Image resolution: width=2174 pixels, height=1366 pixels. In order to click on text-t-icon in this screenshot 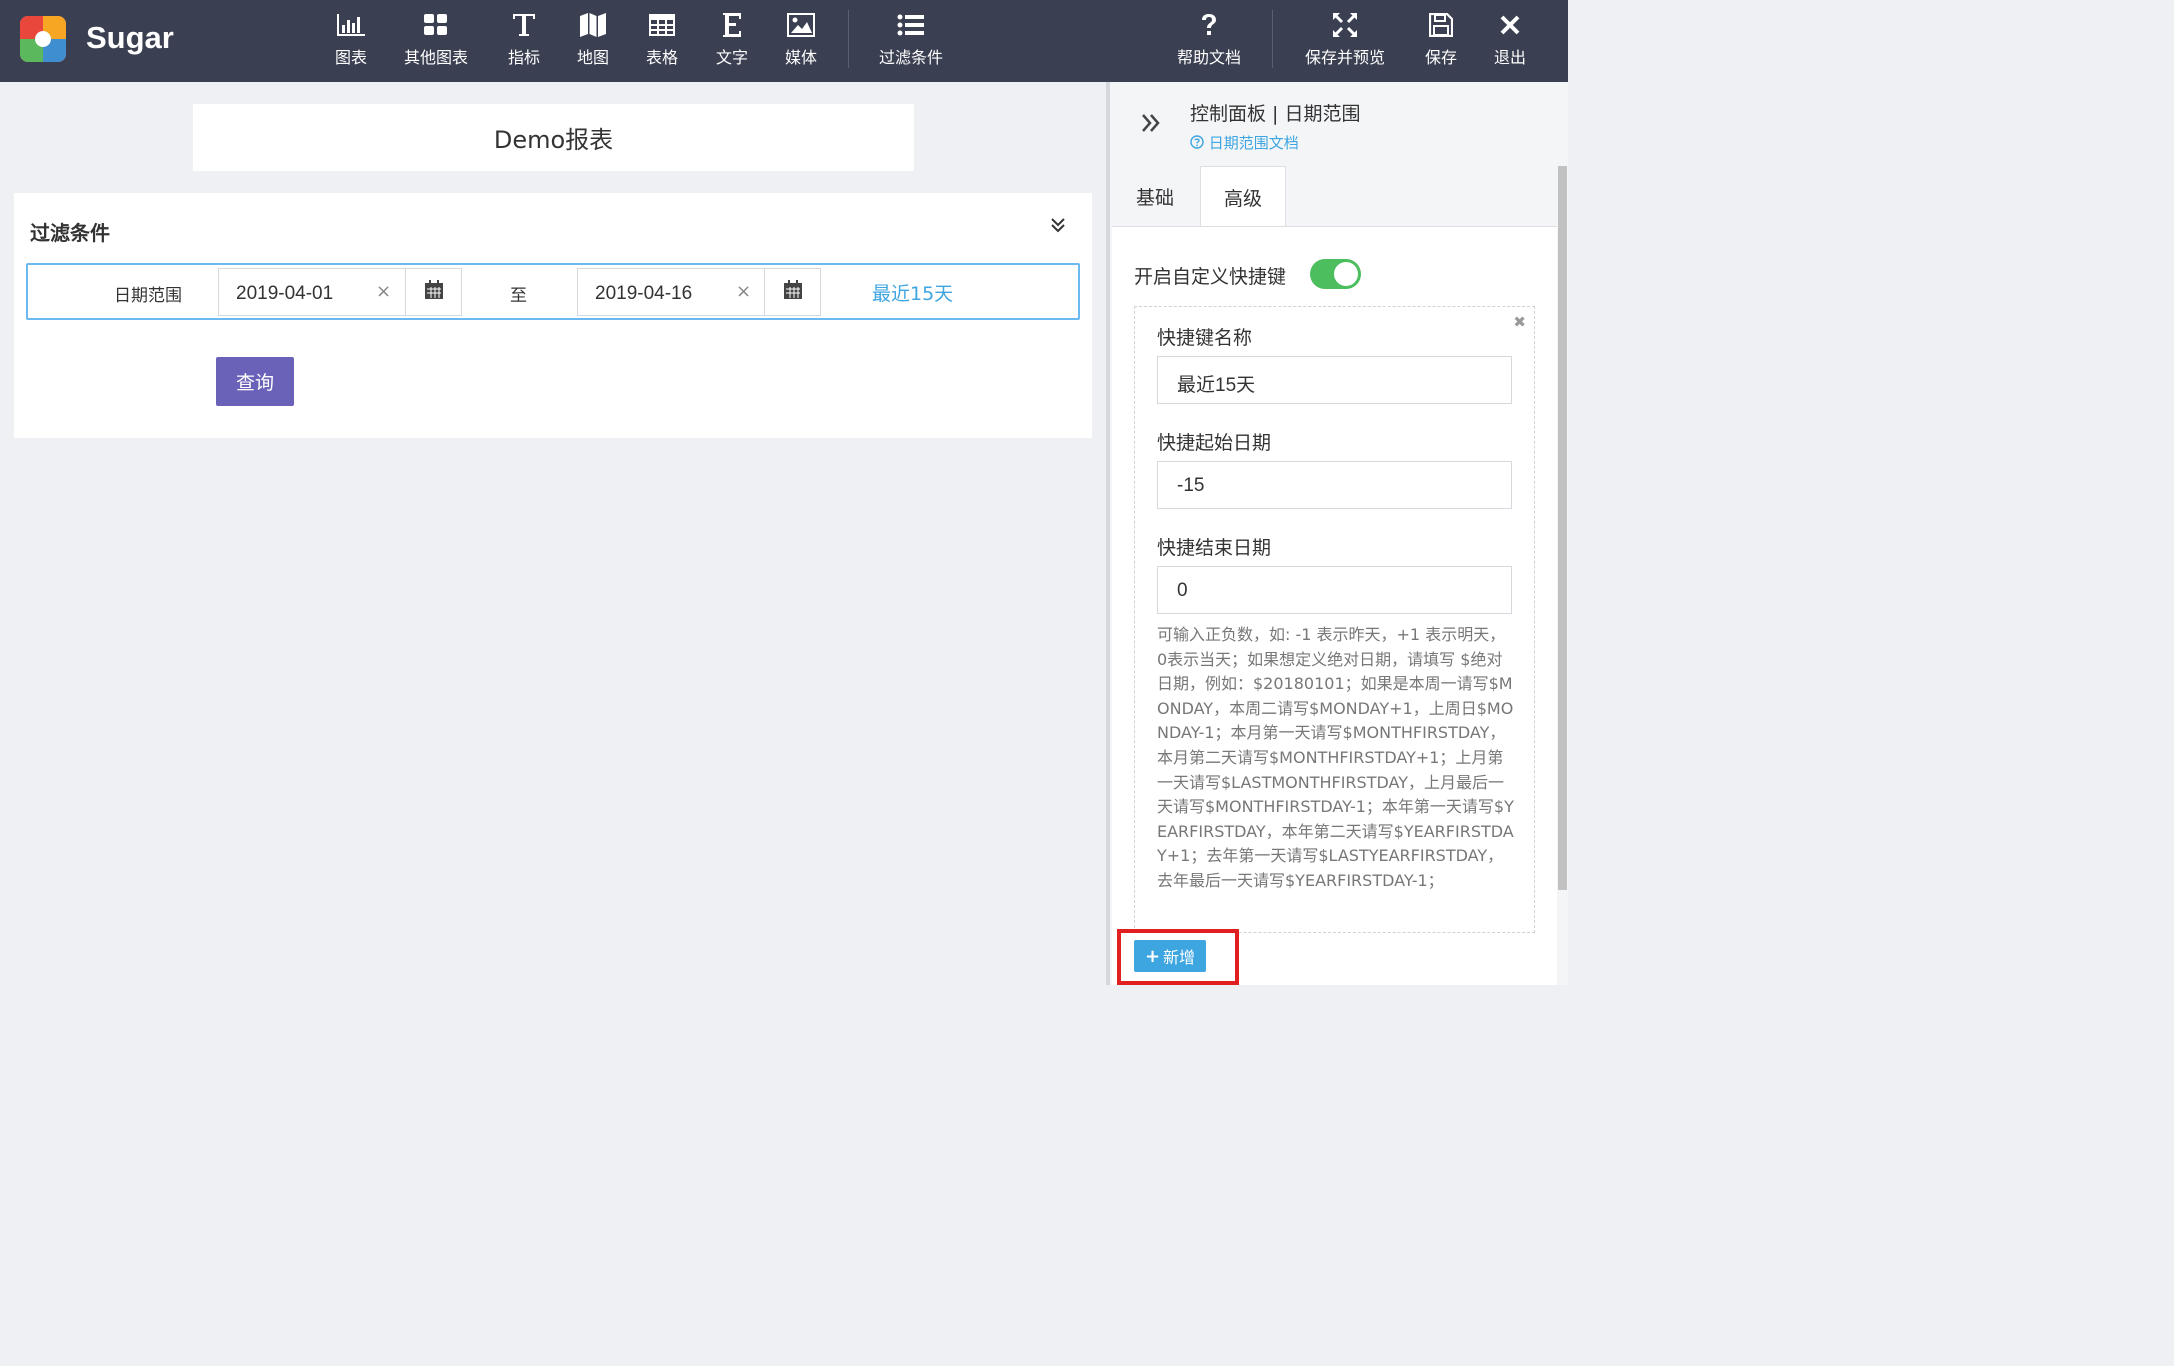, I will do `click(524, 25)`.